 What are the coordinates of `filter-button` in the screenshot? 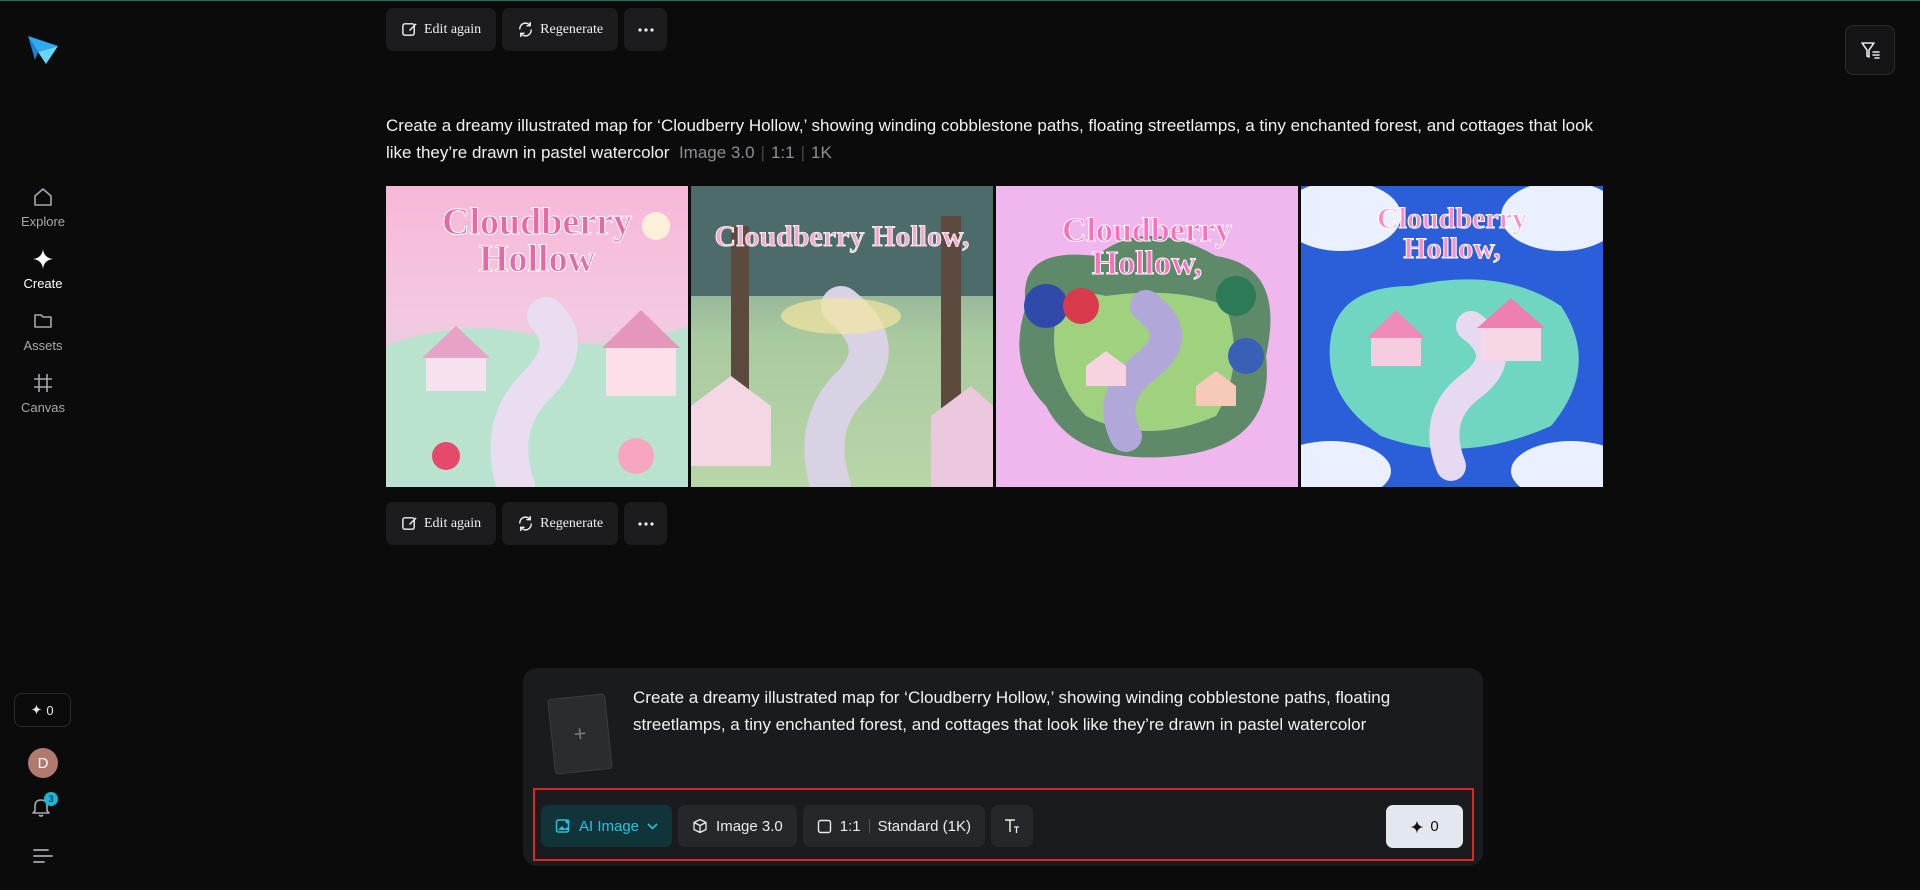 It's located at (1870, 50).